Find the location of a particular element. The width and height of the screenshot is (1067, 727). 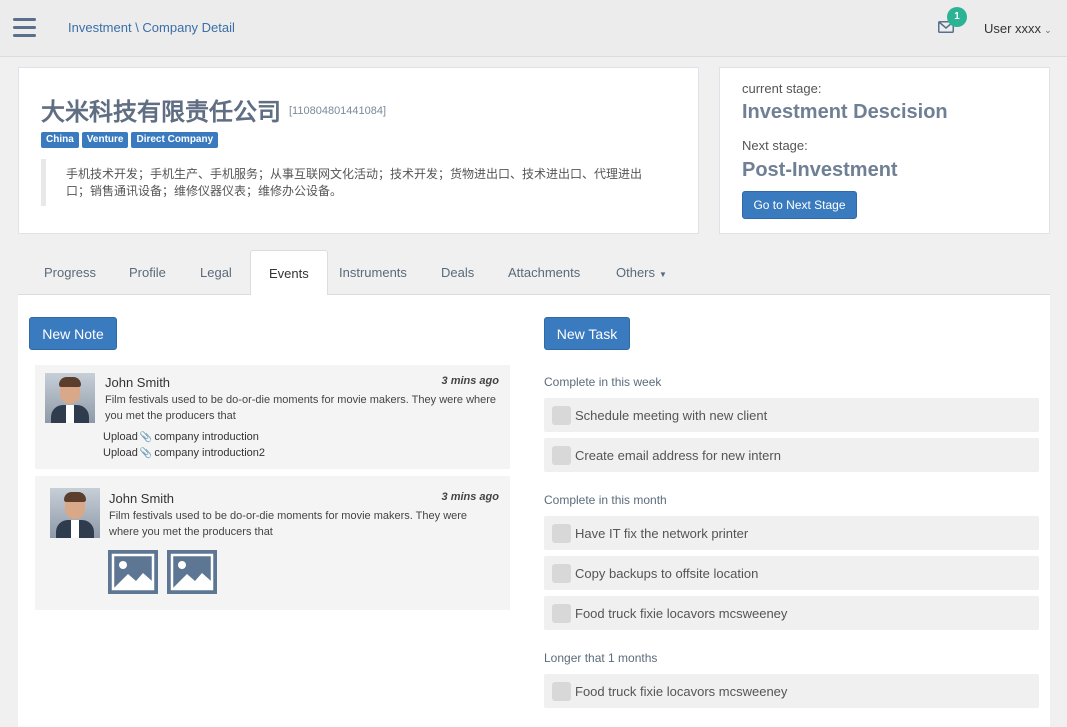

chevron-down-icon: ⌄ is located at coordinates (1048, 30).